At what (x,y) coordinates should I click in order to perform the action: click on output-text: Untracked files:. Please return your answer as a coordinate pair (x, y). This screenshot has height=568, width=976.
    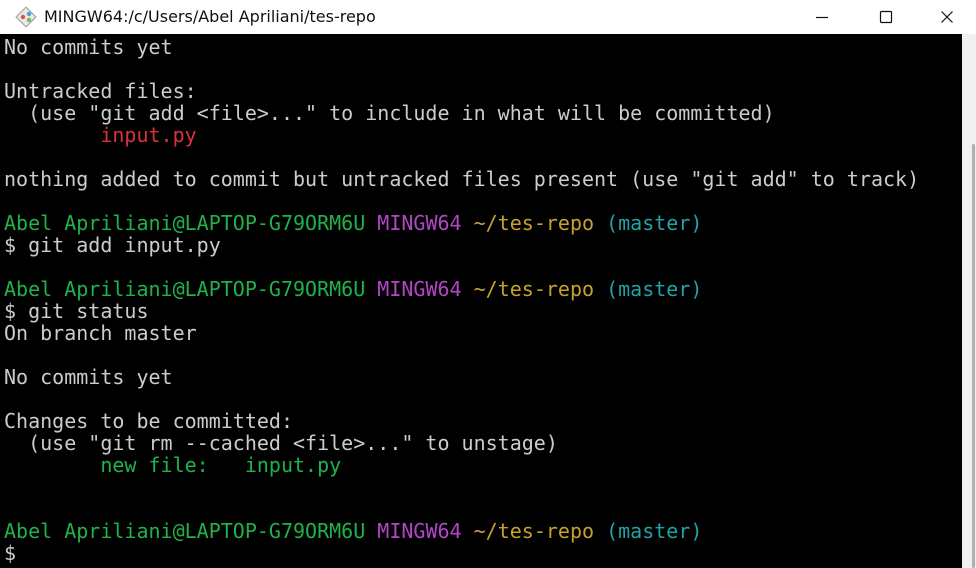
    Looking at the image, I should click on (100, 91).